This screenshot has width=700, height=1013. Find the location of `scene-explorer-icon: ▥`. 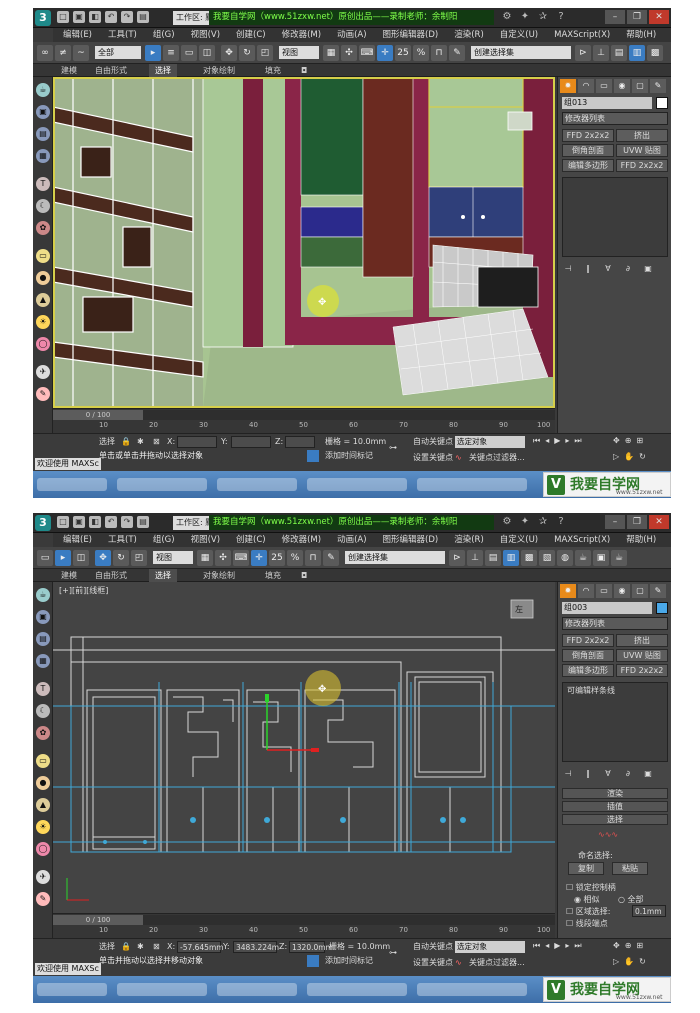

scene-explorer-icon: ▥ is located at coordinates (511, 558).